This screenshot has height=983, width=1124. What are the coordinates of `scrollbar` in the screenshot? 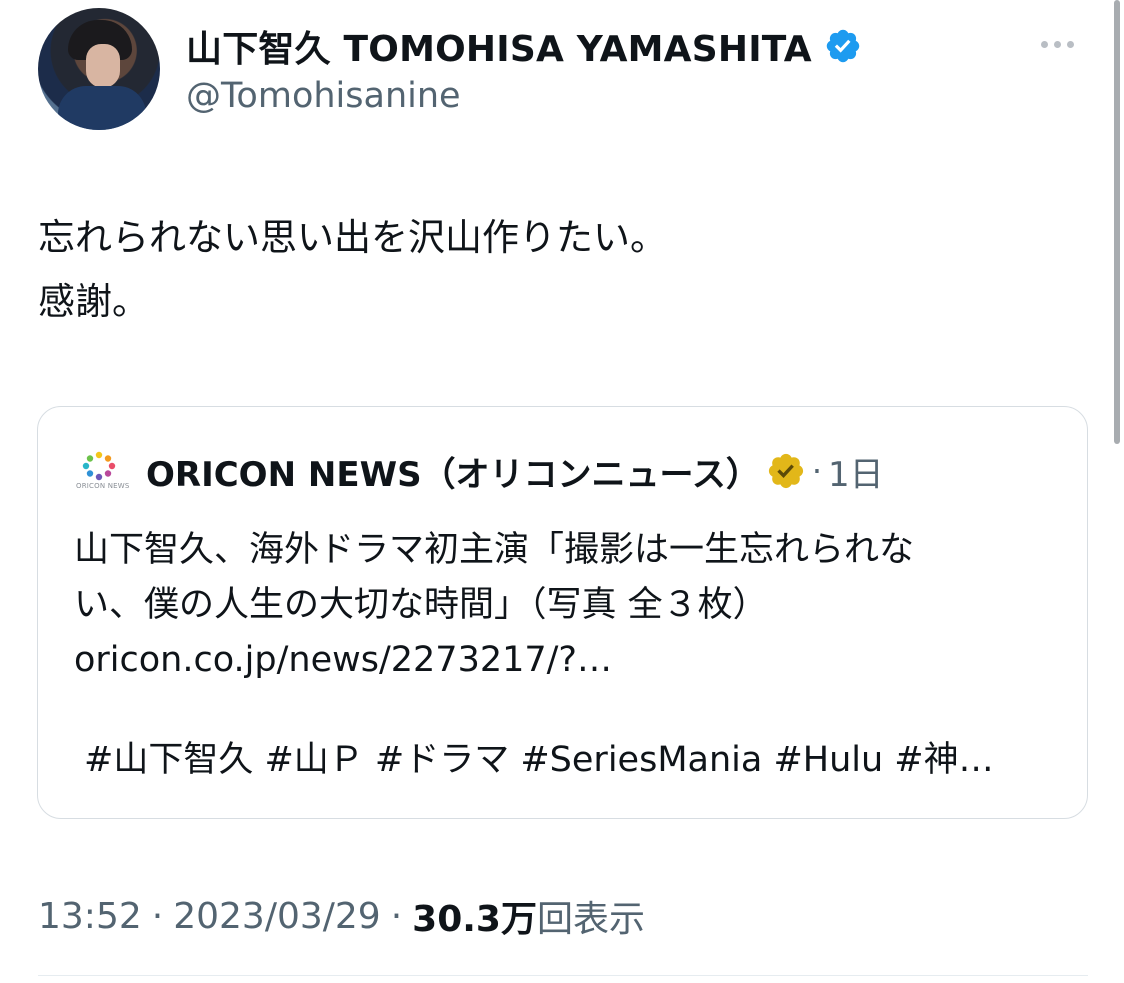 It's located at (1117, 491).